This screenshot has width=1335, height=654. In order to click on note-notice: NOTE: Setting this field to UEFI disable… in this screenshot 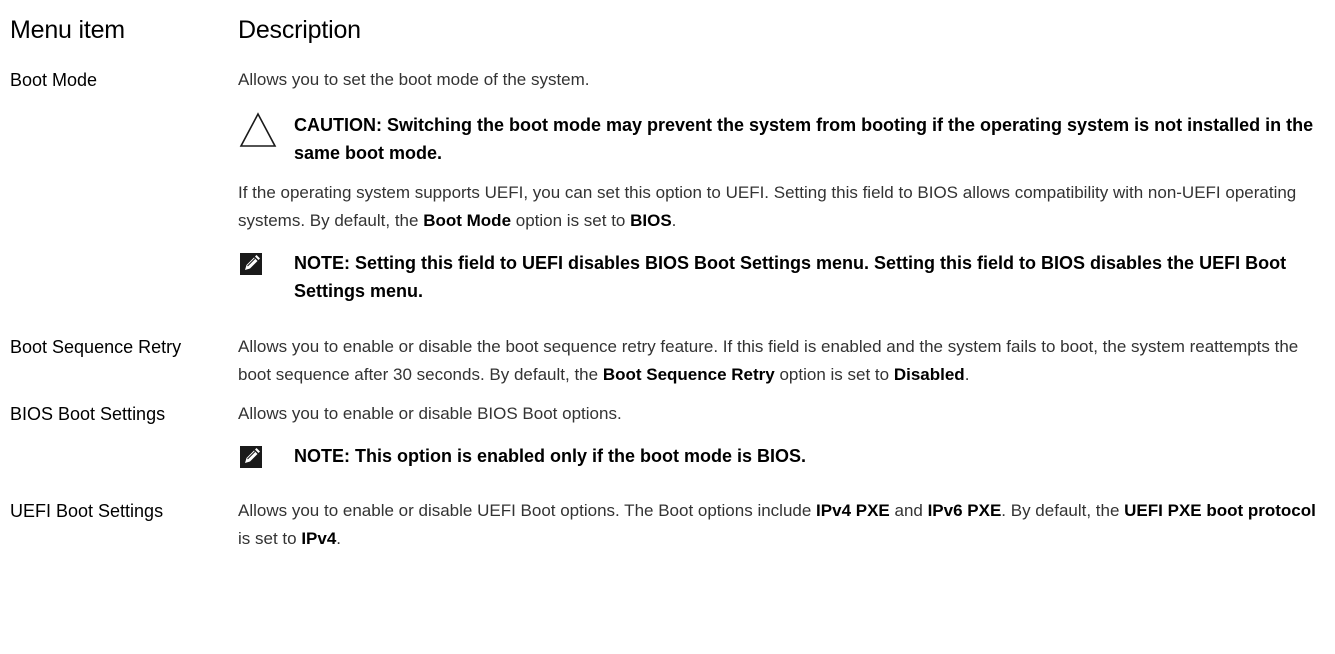, I will do `click(778, 277)`.